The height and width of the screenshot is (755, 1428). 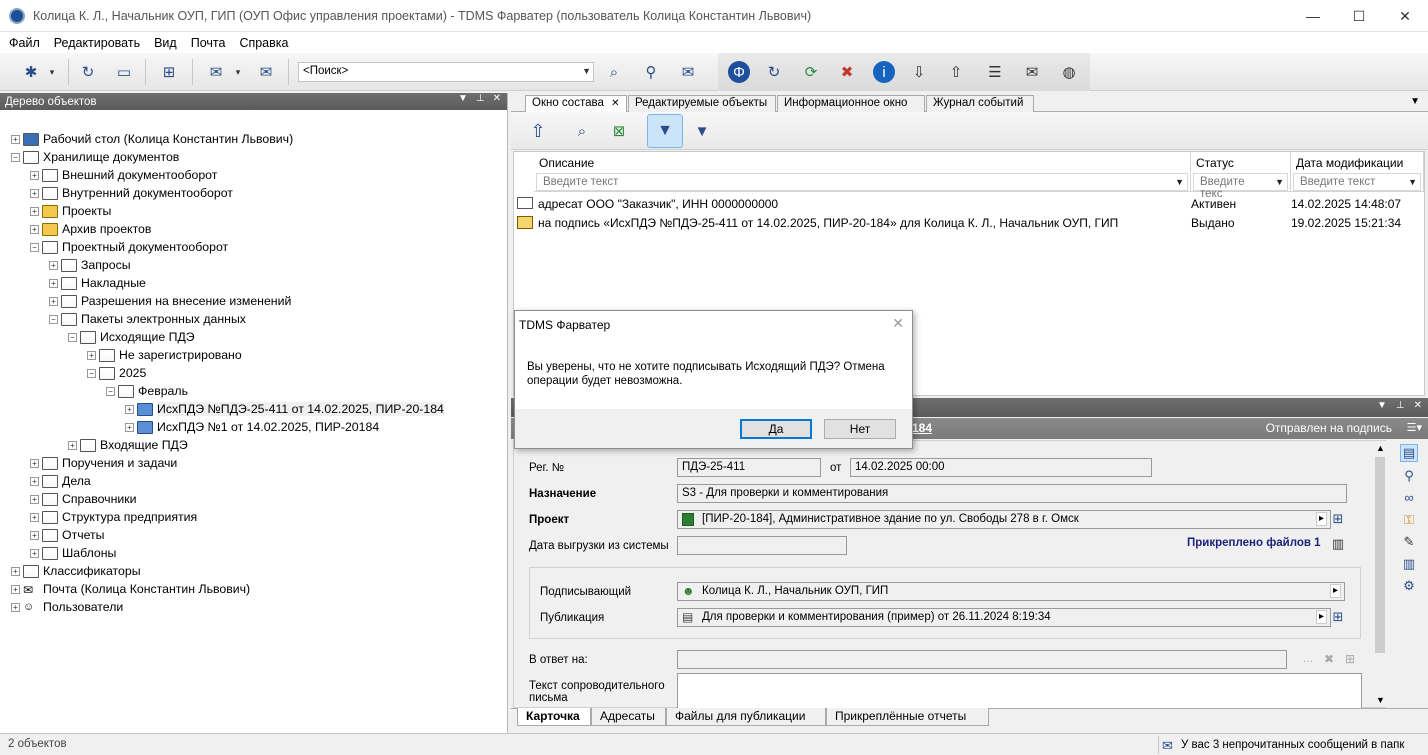 I want to click on attachments-icon: ▥, so click(x=1338, y=544).